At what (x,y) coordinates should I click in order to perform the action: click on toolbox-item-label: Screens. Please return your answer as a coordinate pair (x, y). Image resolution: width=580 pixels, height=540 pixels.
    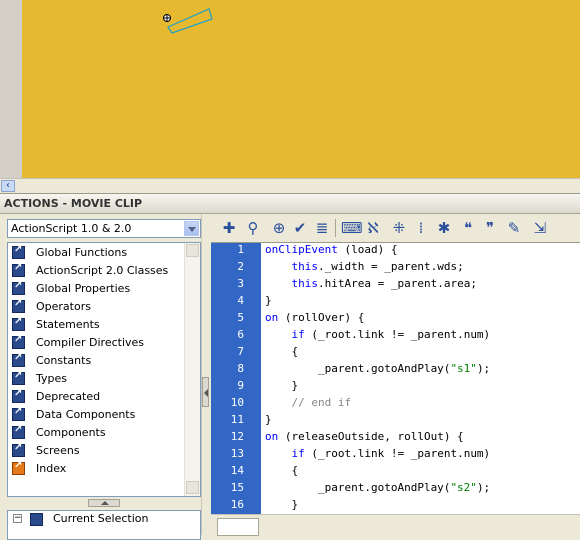
    Looking at the image, I should click on (58, 450).